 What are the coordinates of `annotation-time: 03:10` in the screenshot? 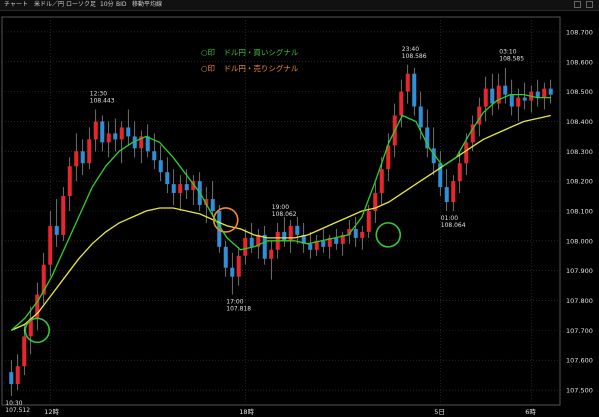 It's located at (507, 52).